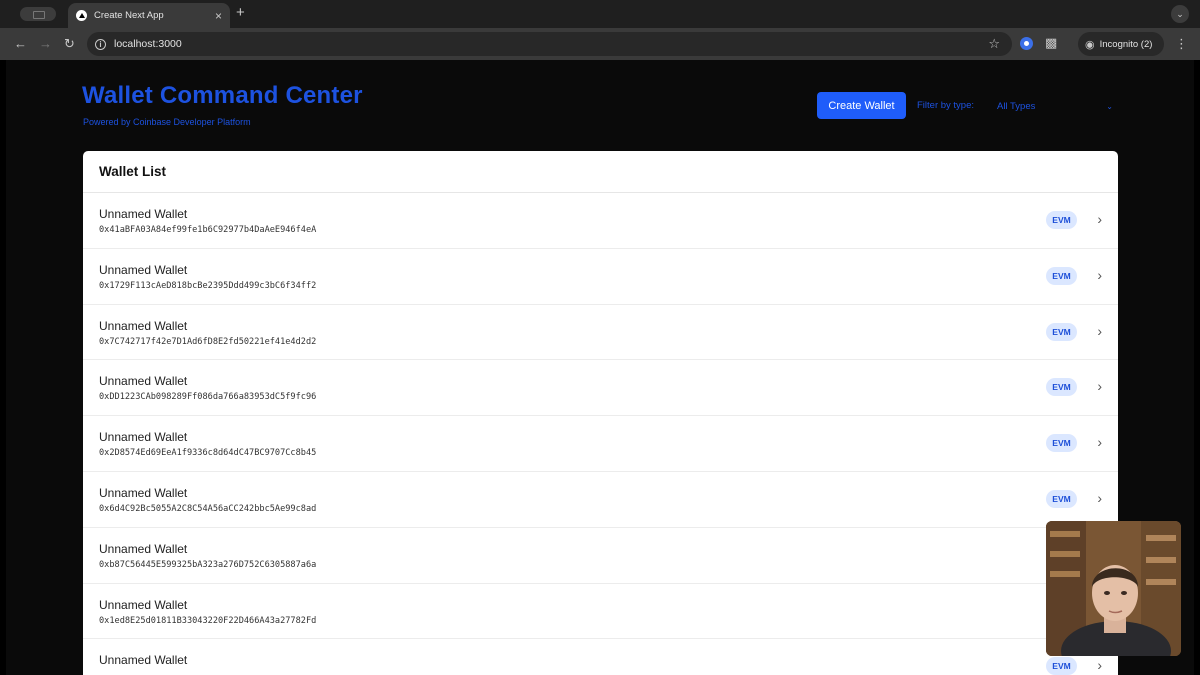 The width and height of the screenshot is (1200, 675). I want to click on filter-selected-value: All Types, so click(1016, 106).